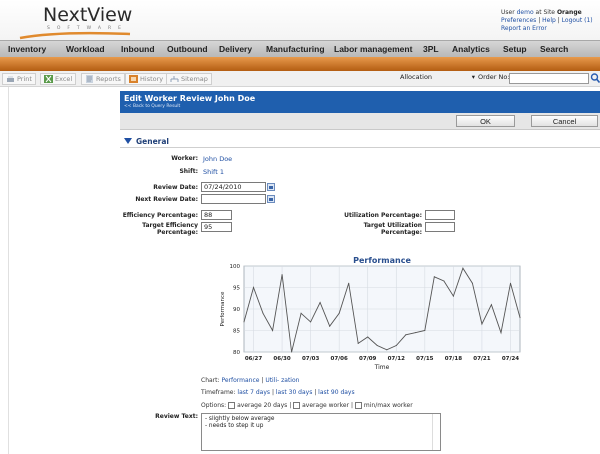  What do you see at coordinates (295, 49) in the screenshot?
I see `nav-manufacturing: Manufacturing` at bounding box center [295, 49].